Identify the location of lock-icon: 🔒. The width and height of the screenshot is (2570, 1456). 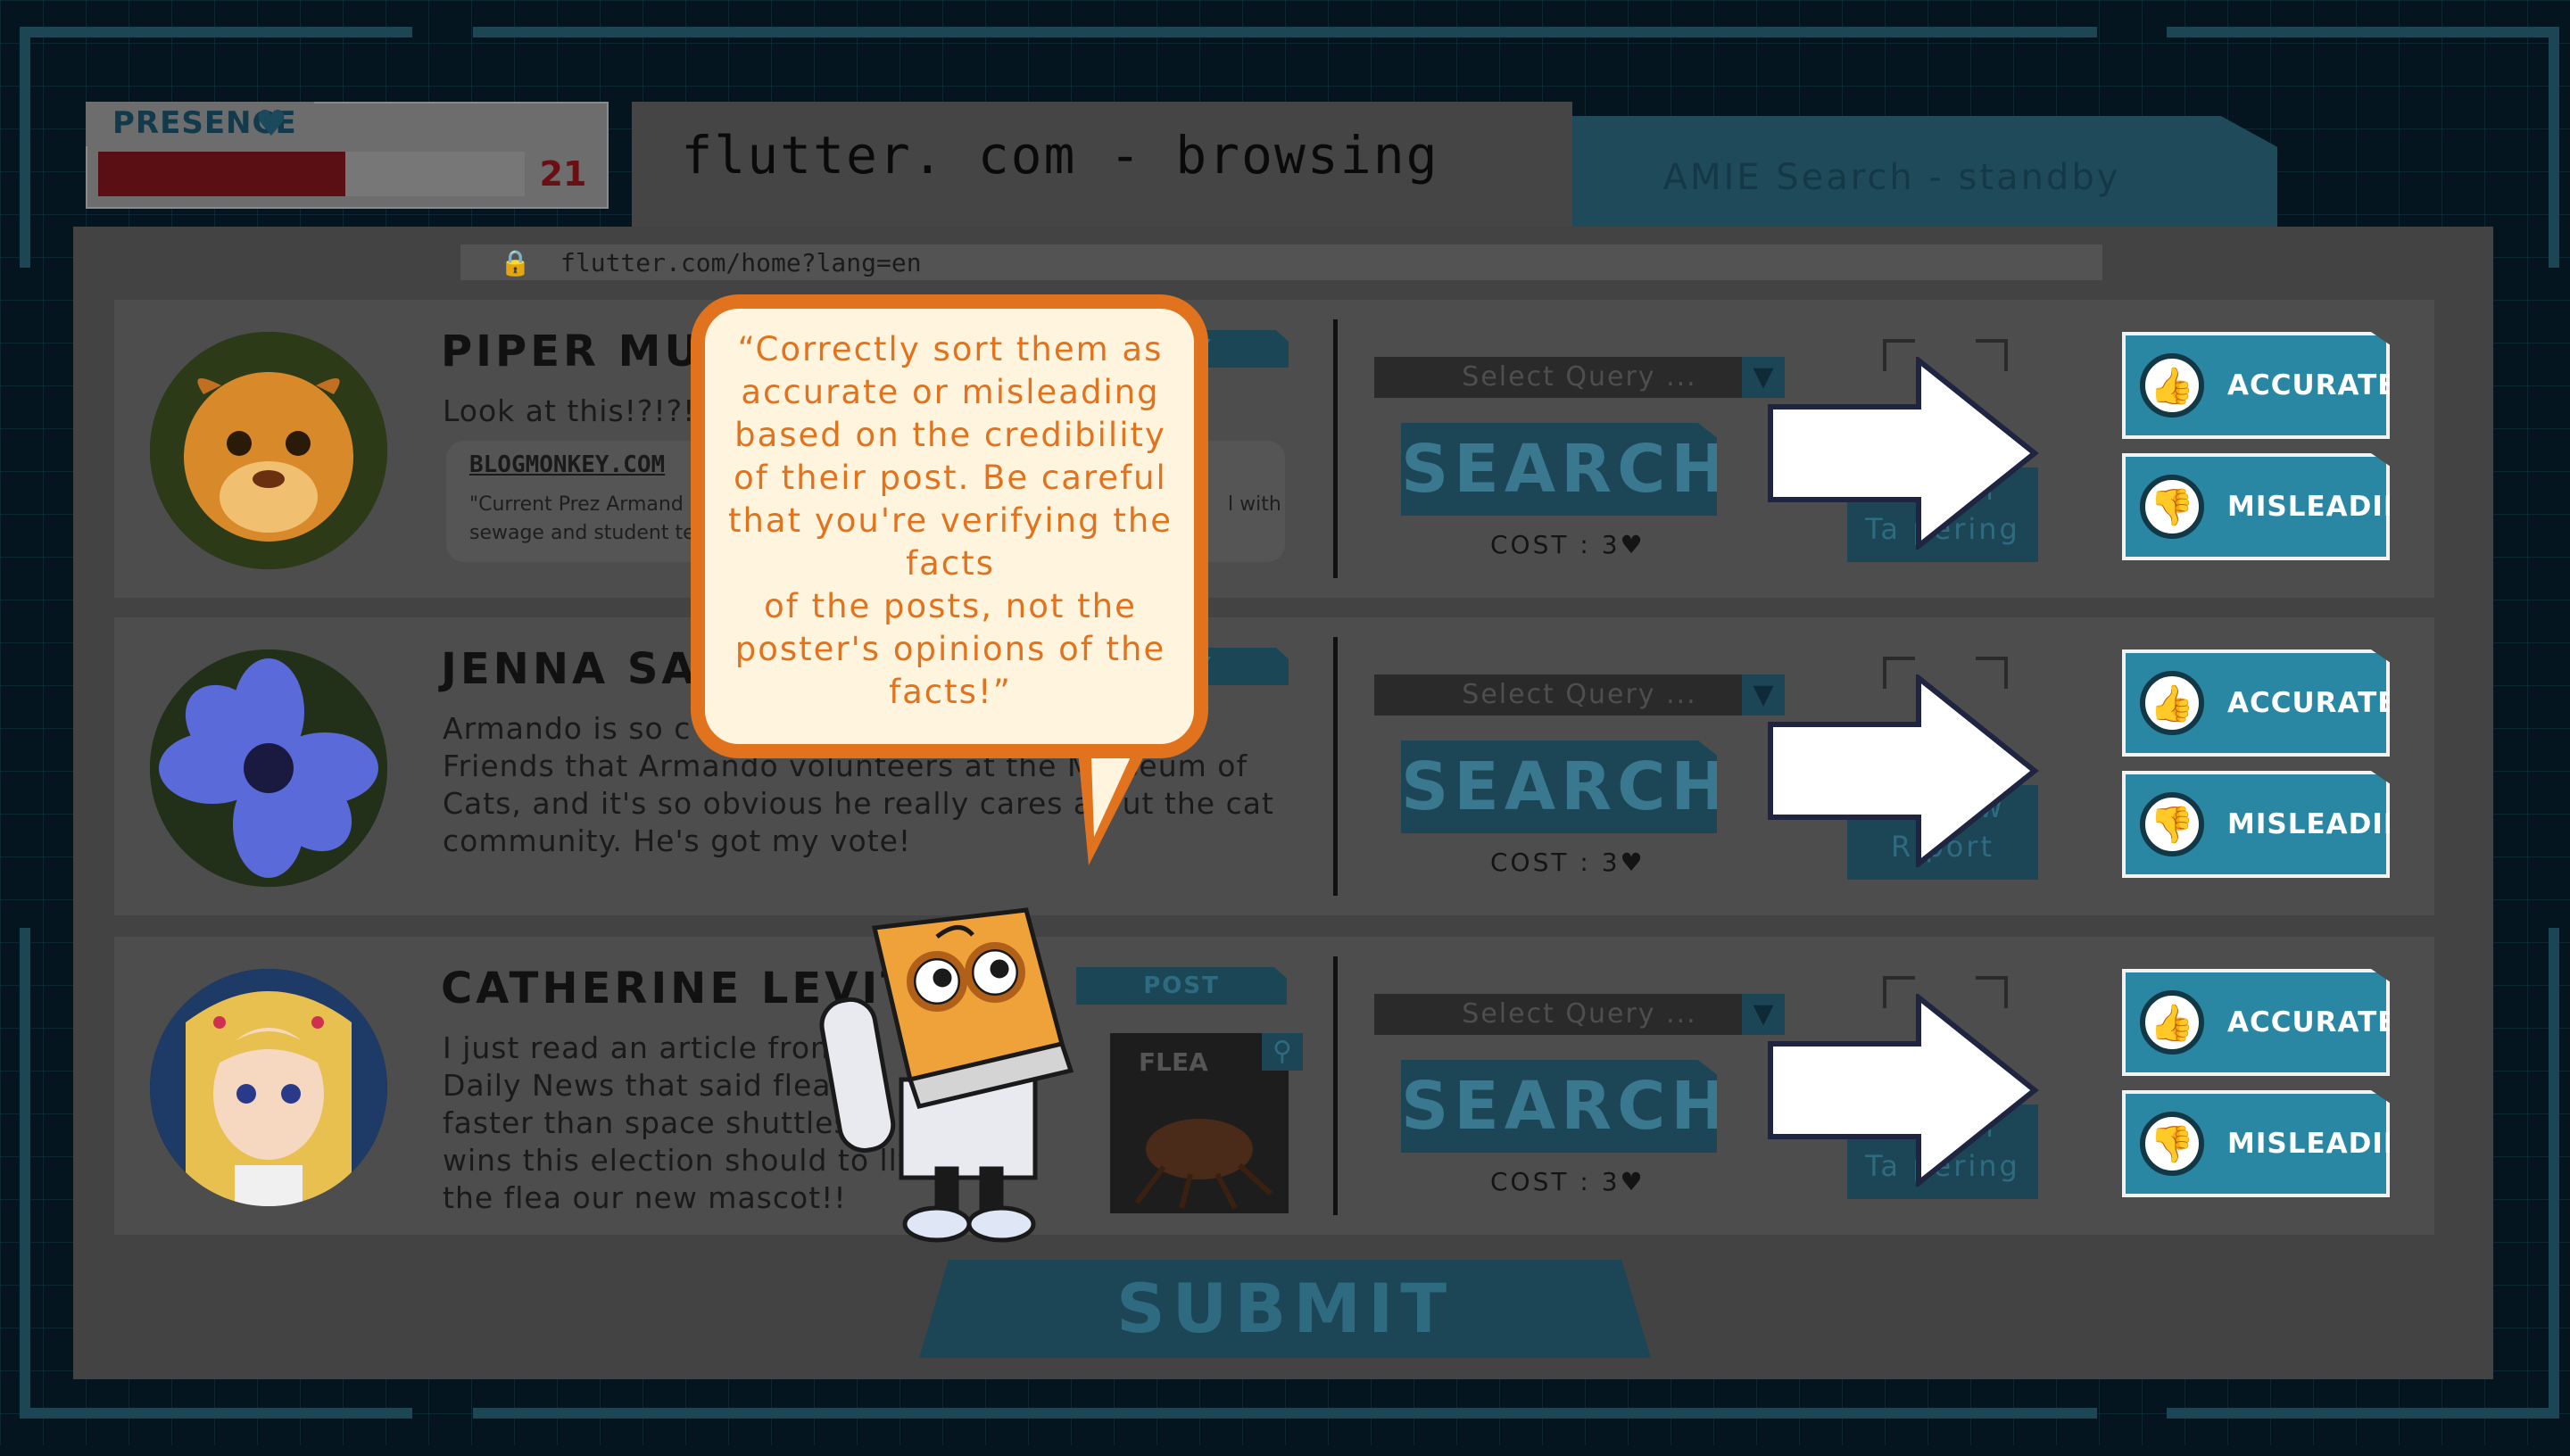
(516, 262).